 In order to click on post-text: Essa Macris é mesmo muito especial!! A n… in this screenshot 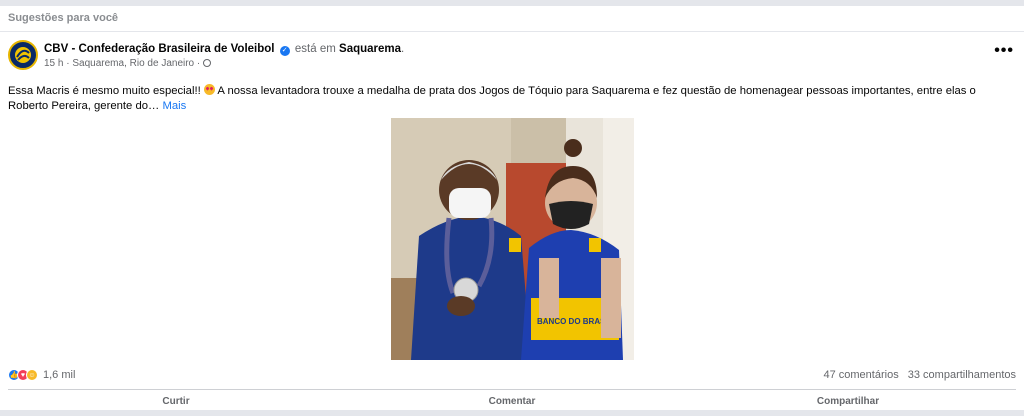, I will do `click(513, 99)`.